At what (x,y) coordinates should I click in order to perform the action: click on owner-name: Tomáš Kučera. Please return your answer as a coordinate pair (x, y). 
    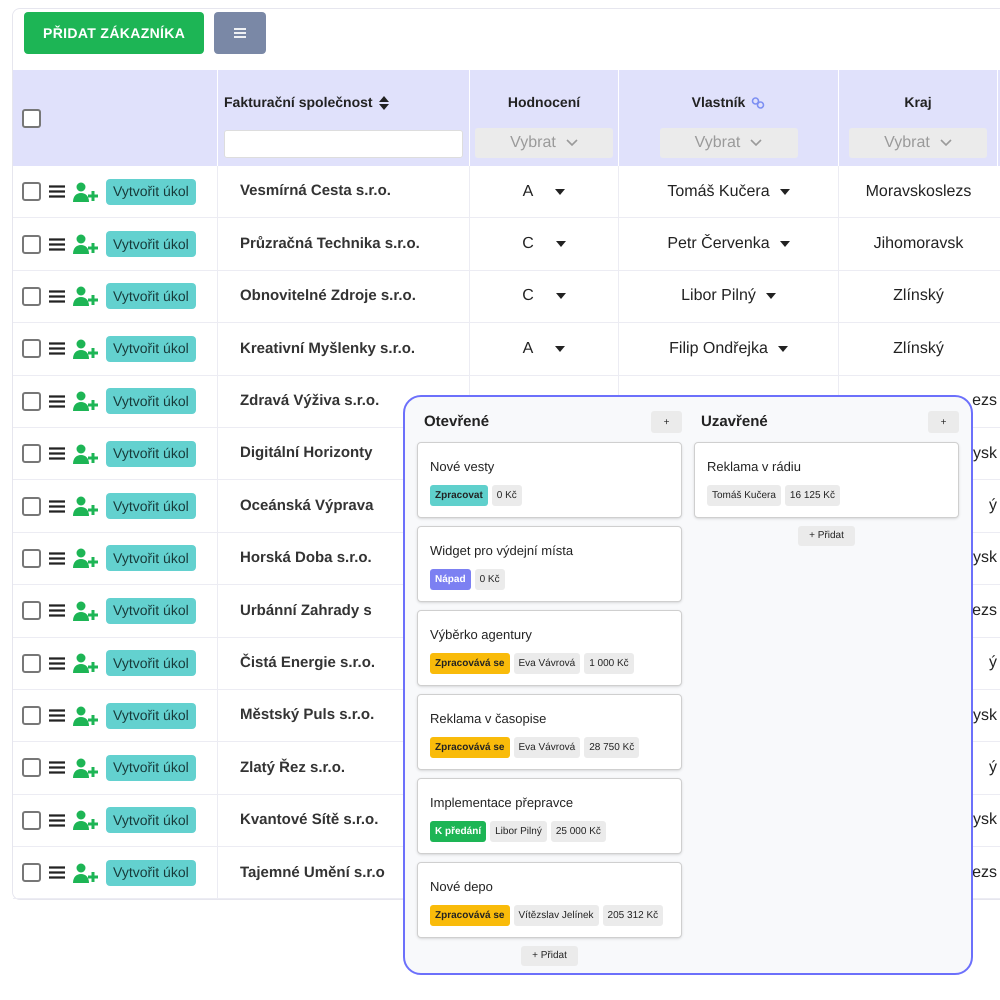
    Looking at the image, I should click on (718, 192).